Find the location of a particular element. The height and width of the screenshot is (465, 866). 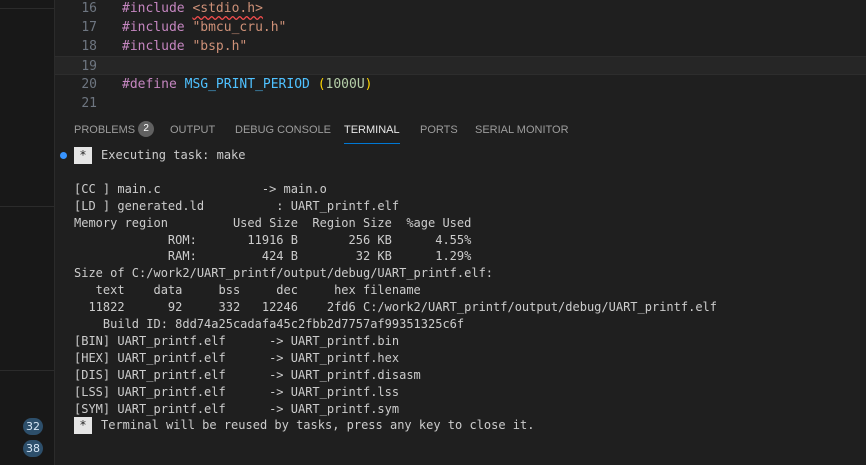

terminal-line: [LSS] UART_printf.elf -> UART_printf.lss is located at coordinates (237, 391).